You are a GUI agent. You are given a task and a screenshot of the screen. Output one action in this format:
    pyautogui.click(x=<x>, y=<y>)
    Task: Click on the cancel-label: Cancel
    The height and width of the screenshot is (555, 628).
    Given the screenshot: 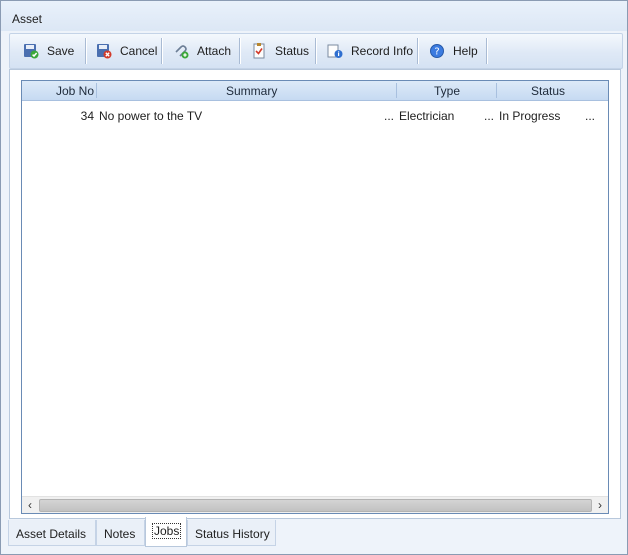 What is the action you would take?
    pyautogui.click(x=139, y=51)
    